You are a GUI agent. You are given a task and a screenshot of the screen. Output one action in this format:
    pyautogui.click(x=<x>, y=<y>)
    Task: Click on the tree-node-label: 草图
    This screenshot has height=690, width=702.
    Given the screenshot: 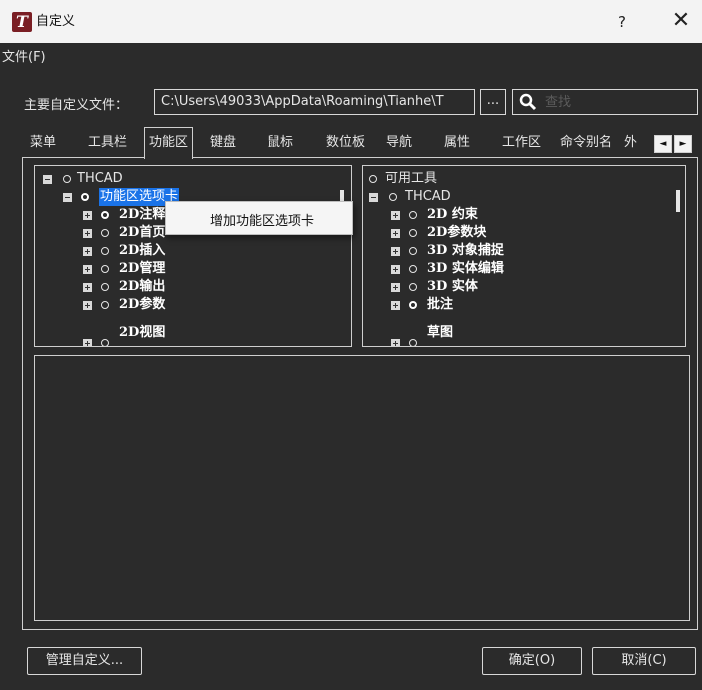 What is the action you would take?
    pyautogui.click(x=440, y=332)
    